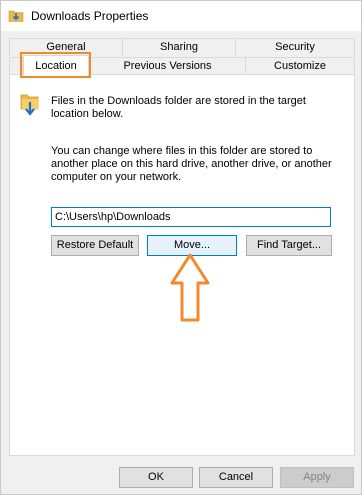 This screenshot has height=495, width=362. I want to click on tab-sharing: Sharing, so click(179, 47).